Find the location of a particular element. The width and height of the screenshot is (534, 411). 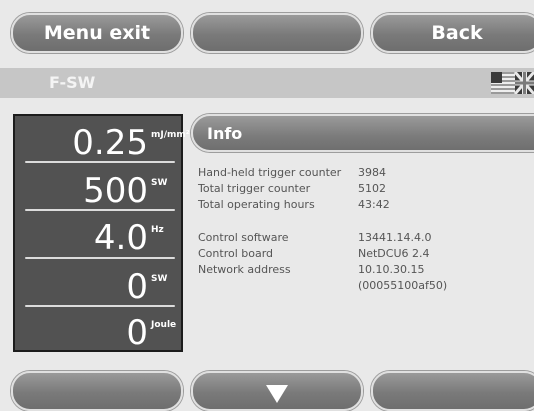

info-value-total-trigger: 5102 is located at coordinates (372, 188).